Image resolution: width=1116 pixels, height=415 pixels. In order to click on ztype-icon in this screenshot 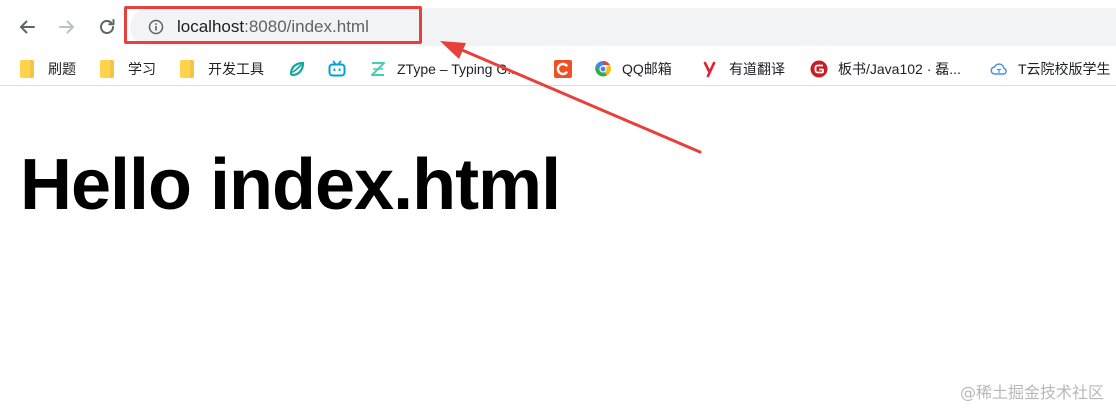, I will do `click(378, 69)`.